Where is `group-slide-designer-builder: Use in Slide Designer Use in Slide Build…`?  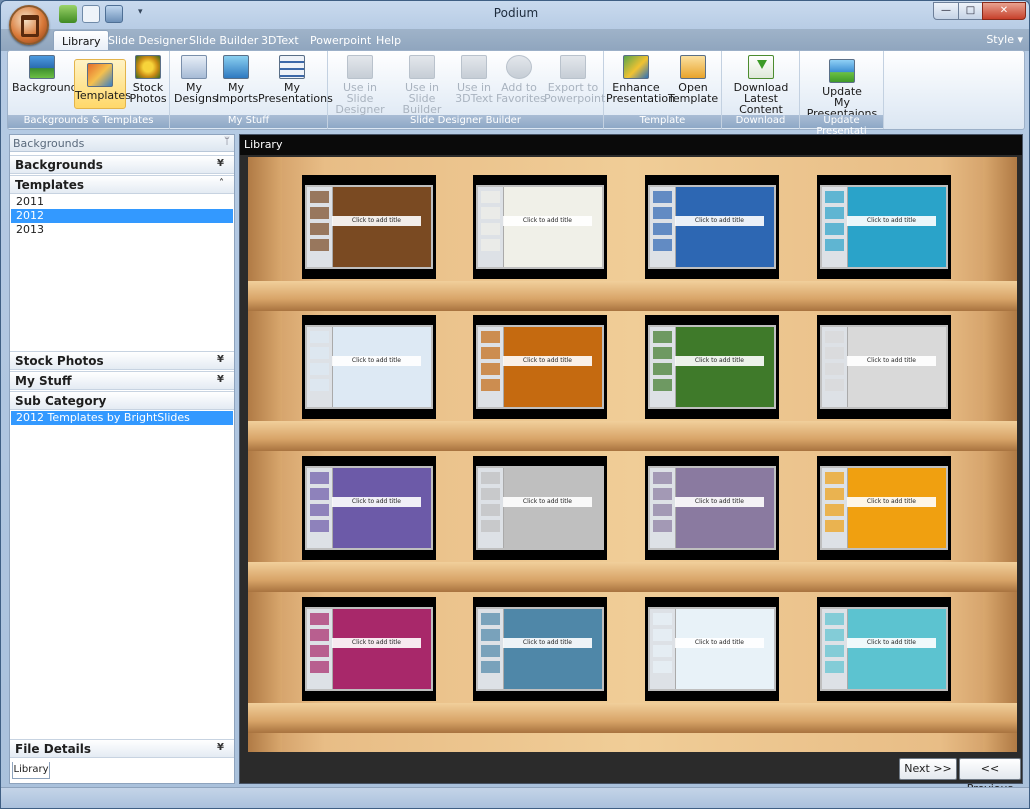
group-slide-designer-builder: Use in Slide Designer Use in Slide Build… is located at coordinates (466, 90).